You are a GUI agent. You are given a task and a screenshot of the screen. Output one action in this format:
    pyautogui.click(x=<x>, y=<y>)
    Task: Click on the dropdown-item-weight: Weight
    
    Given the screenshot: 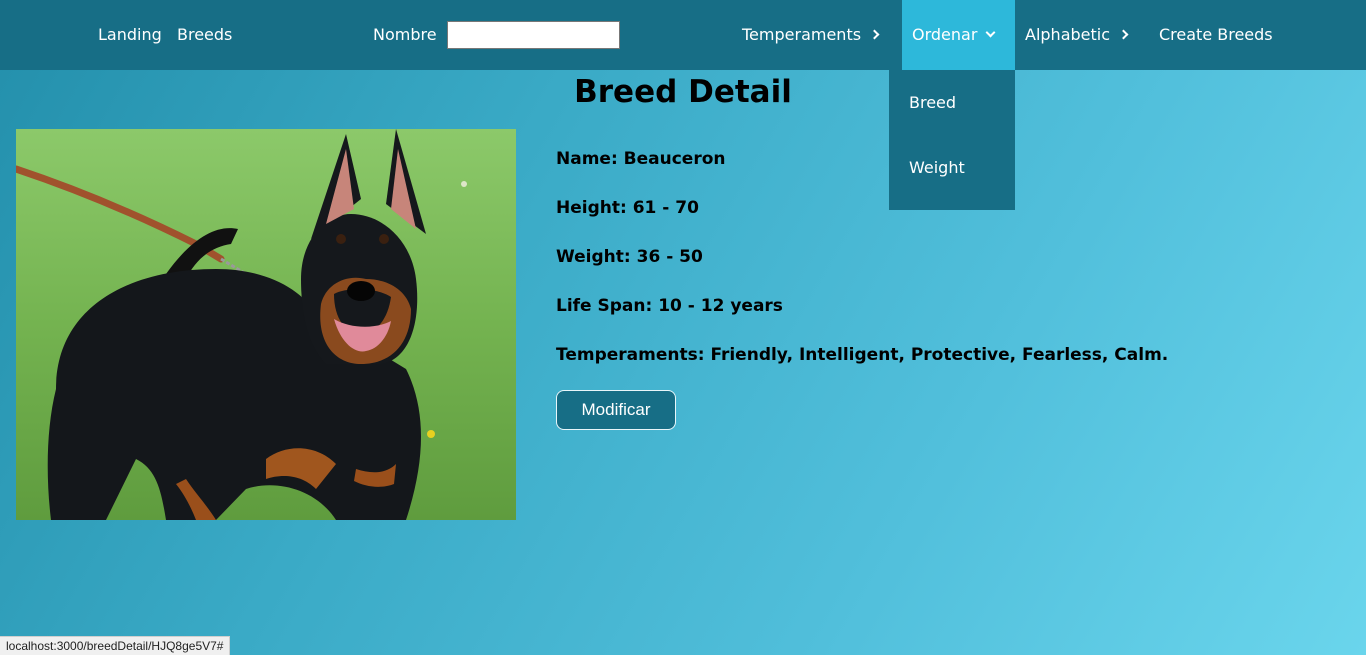 What is the action you would take?
    pyautogui.click(x=937, y=167)
    